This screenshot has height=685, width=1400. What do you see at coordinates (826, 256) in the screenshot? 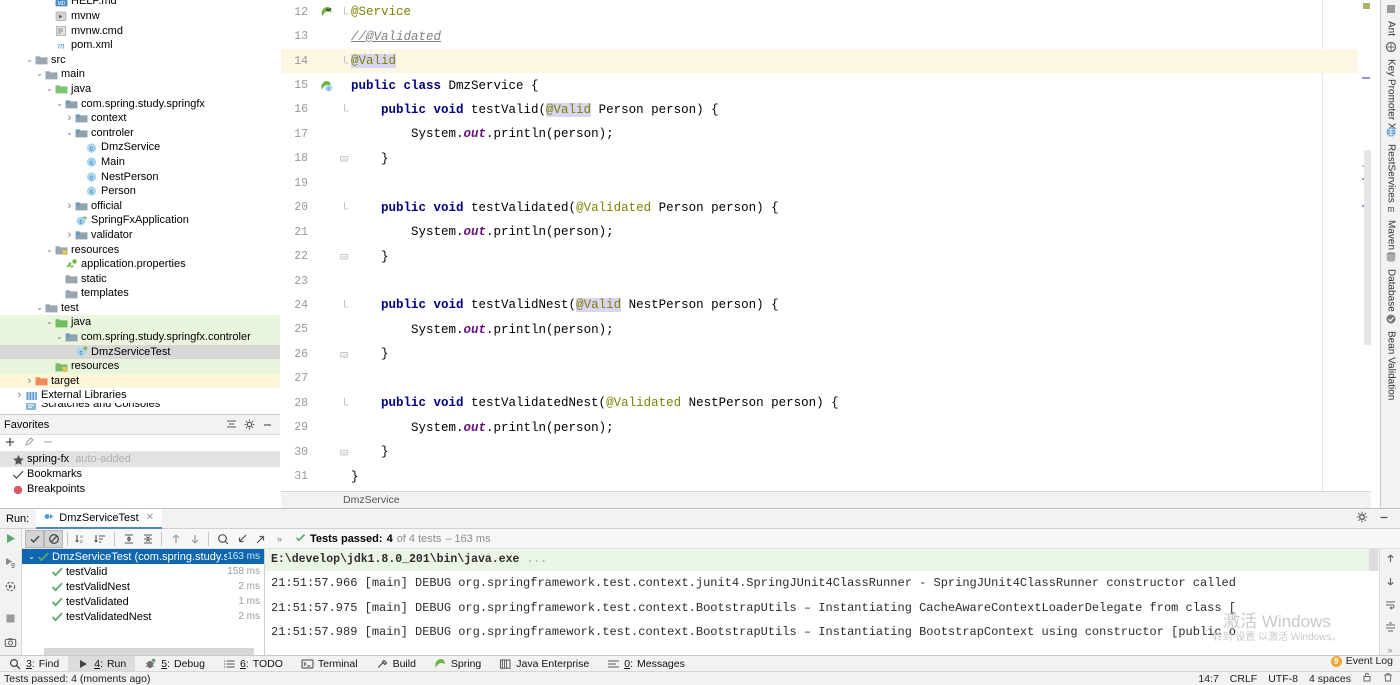
I see `code-line: 22 }` at bounding box center [826, 256].